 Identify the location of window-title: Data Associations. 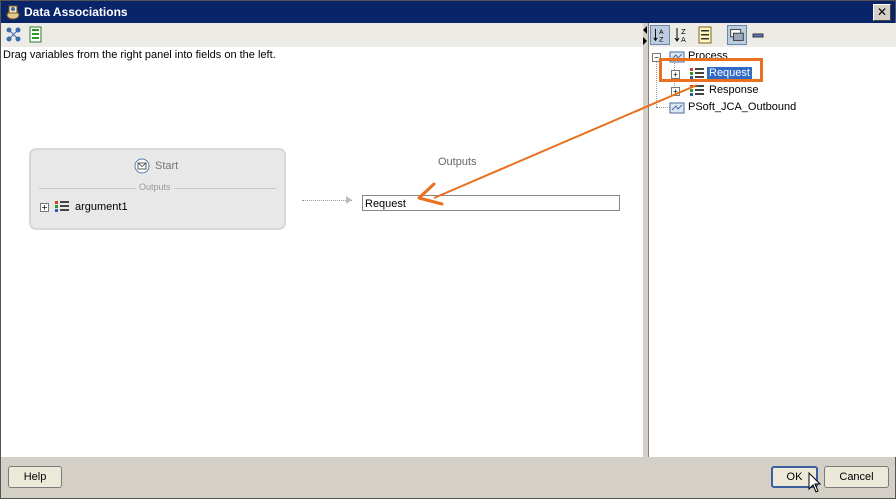
(76, 12).